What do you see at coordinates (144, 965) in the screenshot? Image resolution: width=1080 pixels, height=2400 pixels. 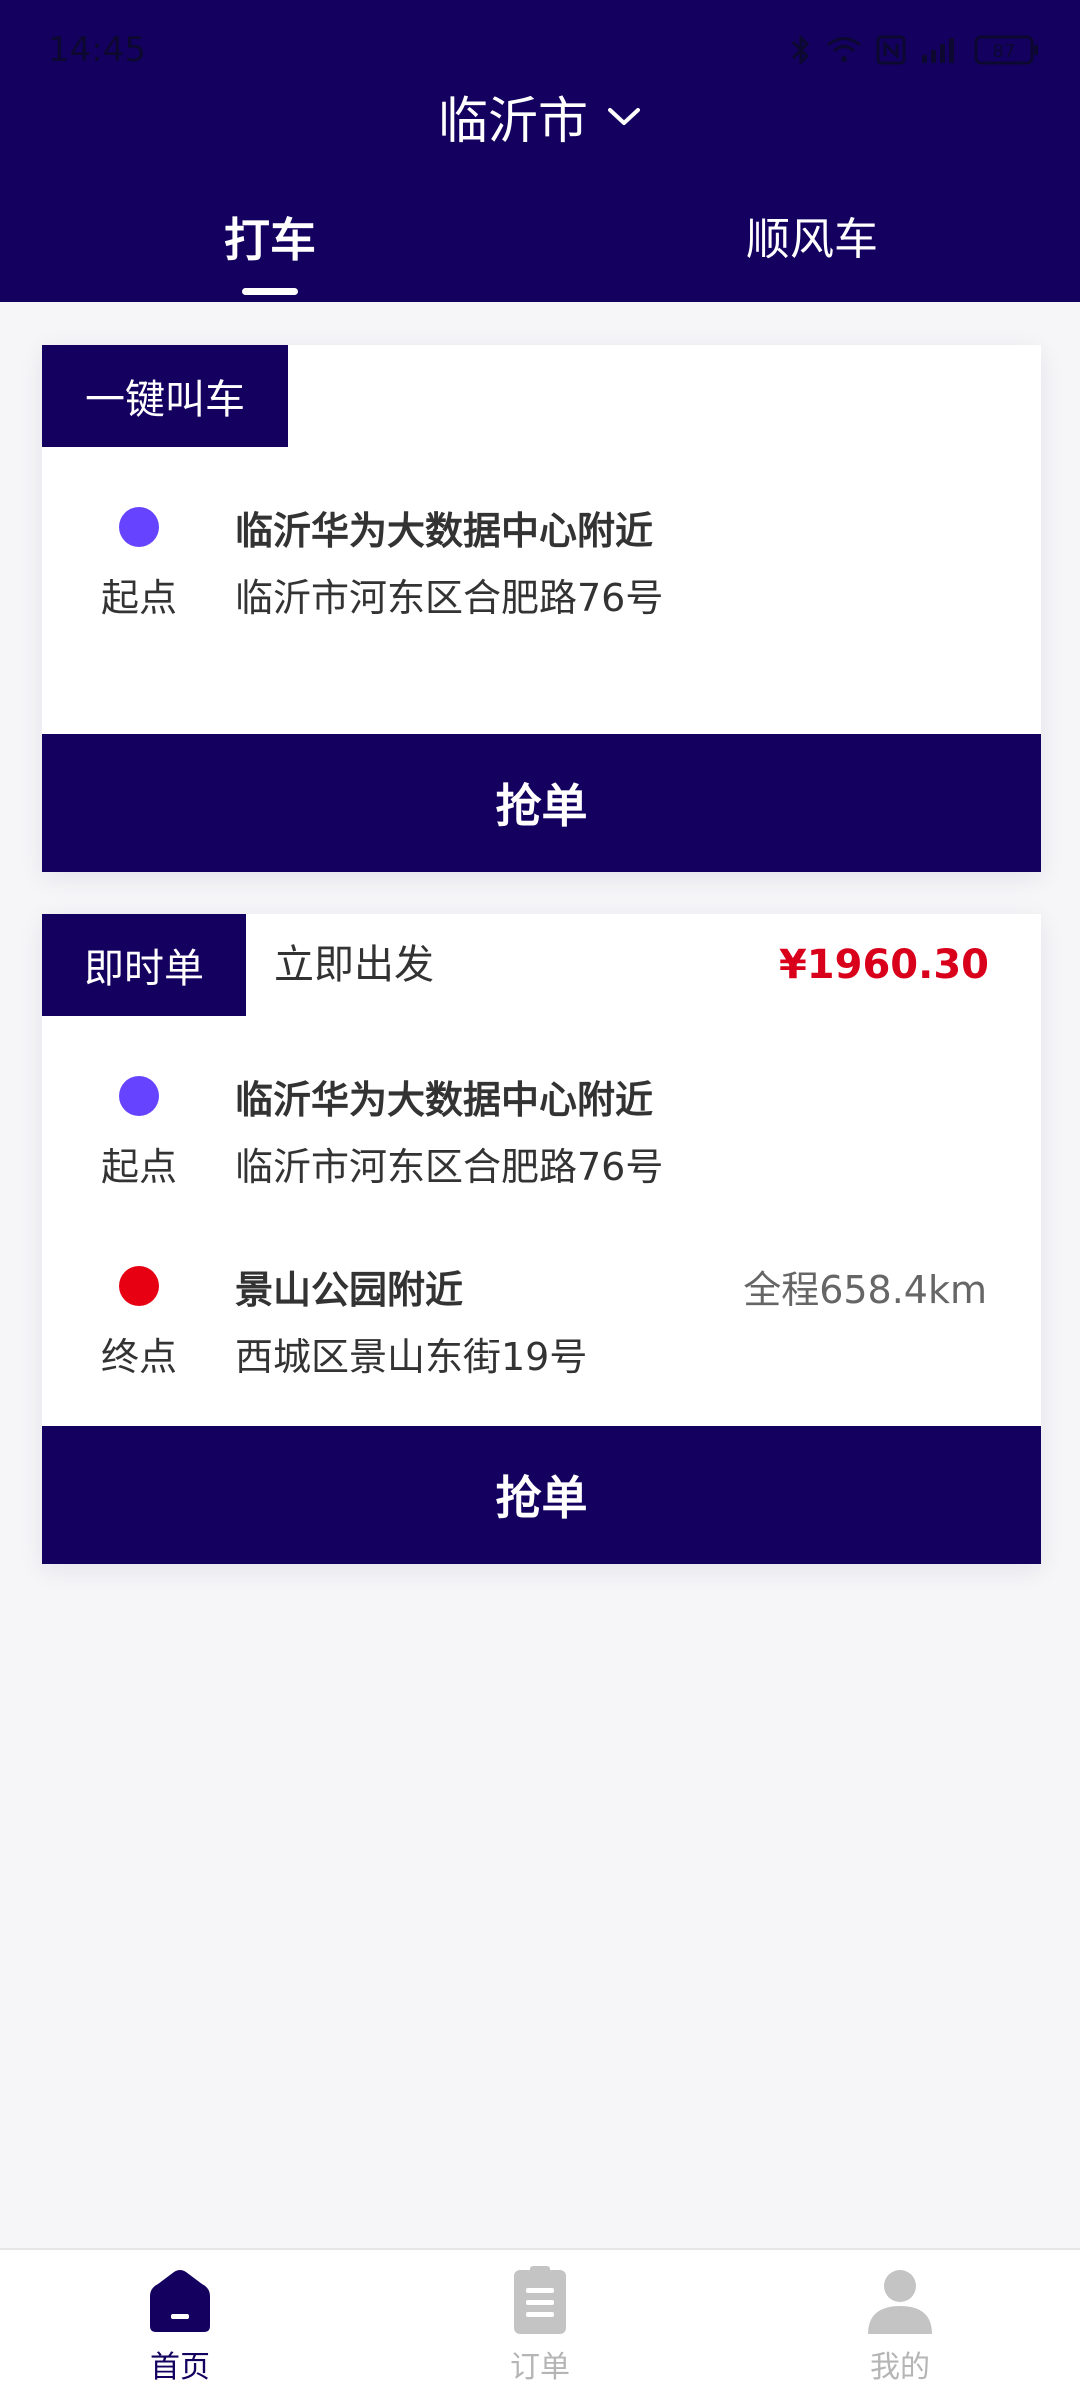 I see `order-type-tag: 即时单` at bounding box center [144, 965].